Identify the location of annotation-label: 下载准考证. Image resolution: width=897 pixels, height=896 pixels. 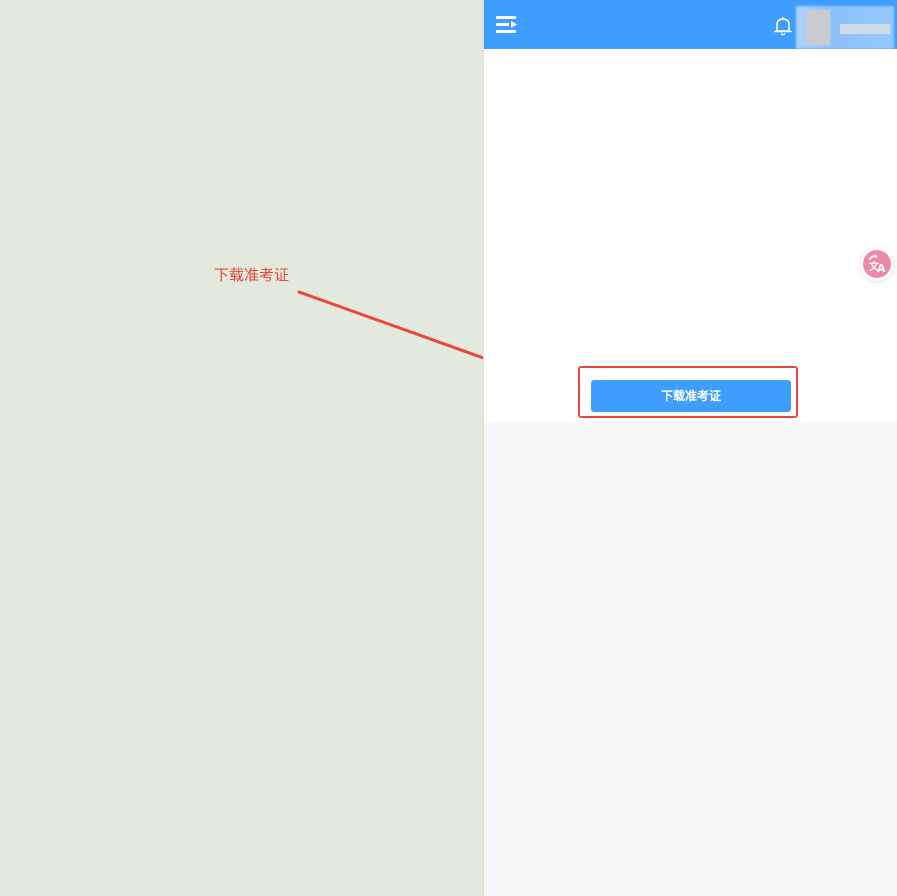
(252, 275).